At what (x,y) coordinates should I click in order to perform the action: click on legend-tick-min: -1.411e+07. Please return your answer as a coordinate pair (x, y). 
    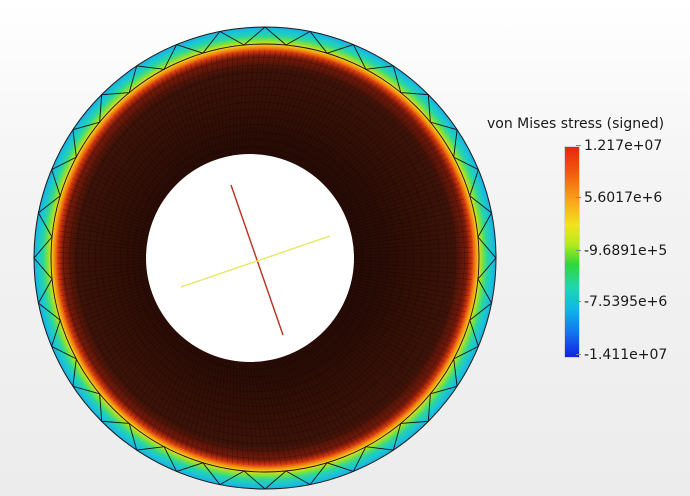
    Looking at the image, I should click on (621, 355).